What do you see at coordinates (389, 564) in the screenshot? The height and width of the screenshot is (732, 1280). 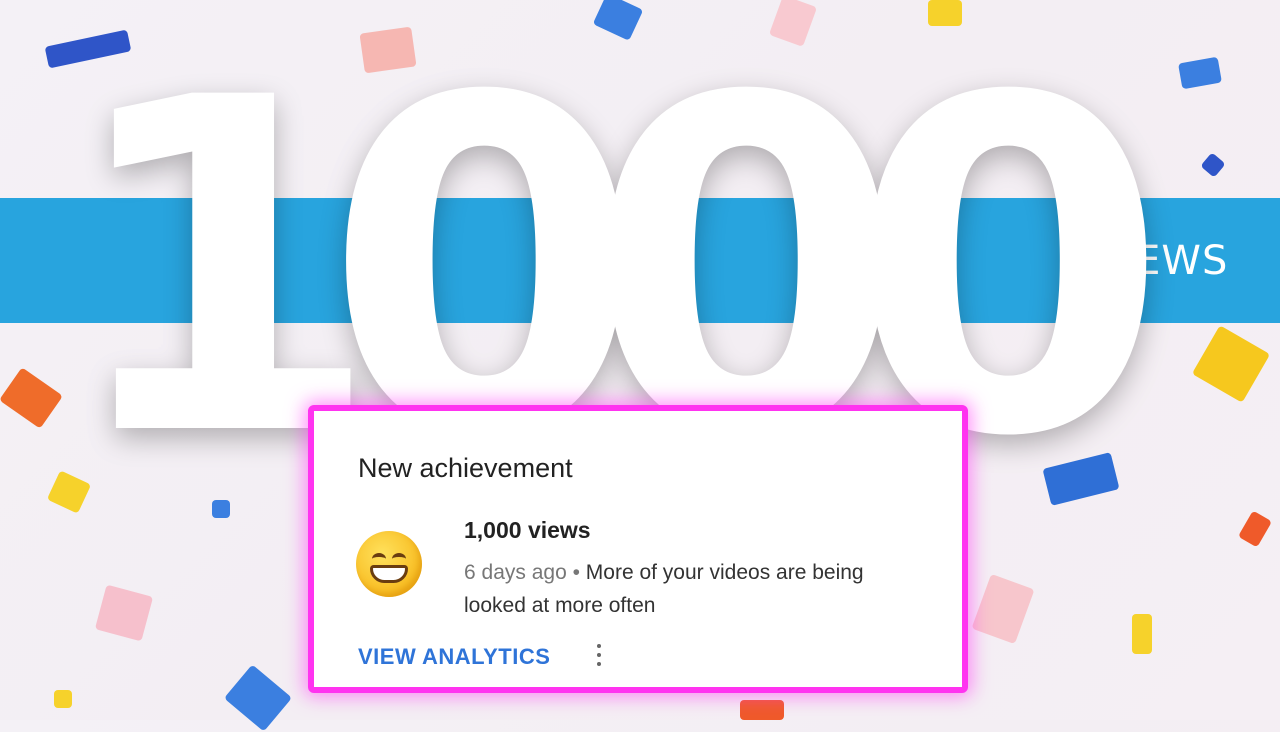 I see `grinning-face-icon` at bounding box center [389, 564].